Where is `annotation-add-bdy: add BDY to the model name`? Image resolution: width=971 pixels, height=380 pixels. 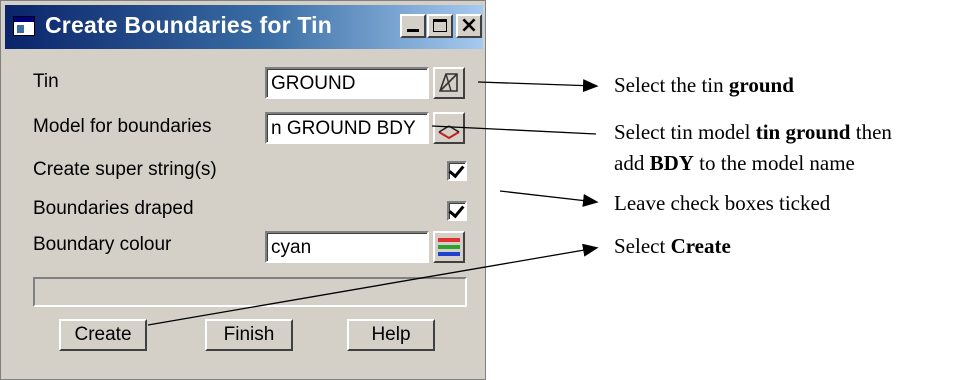
annotation-add-bdy: add BDY to the model name is located at coordinates (734, 163).